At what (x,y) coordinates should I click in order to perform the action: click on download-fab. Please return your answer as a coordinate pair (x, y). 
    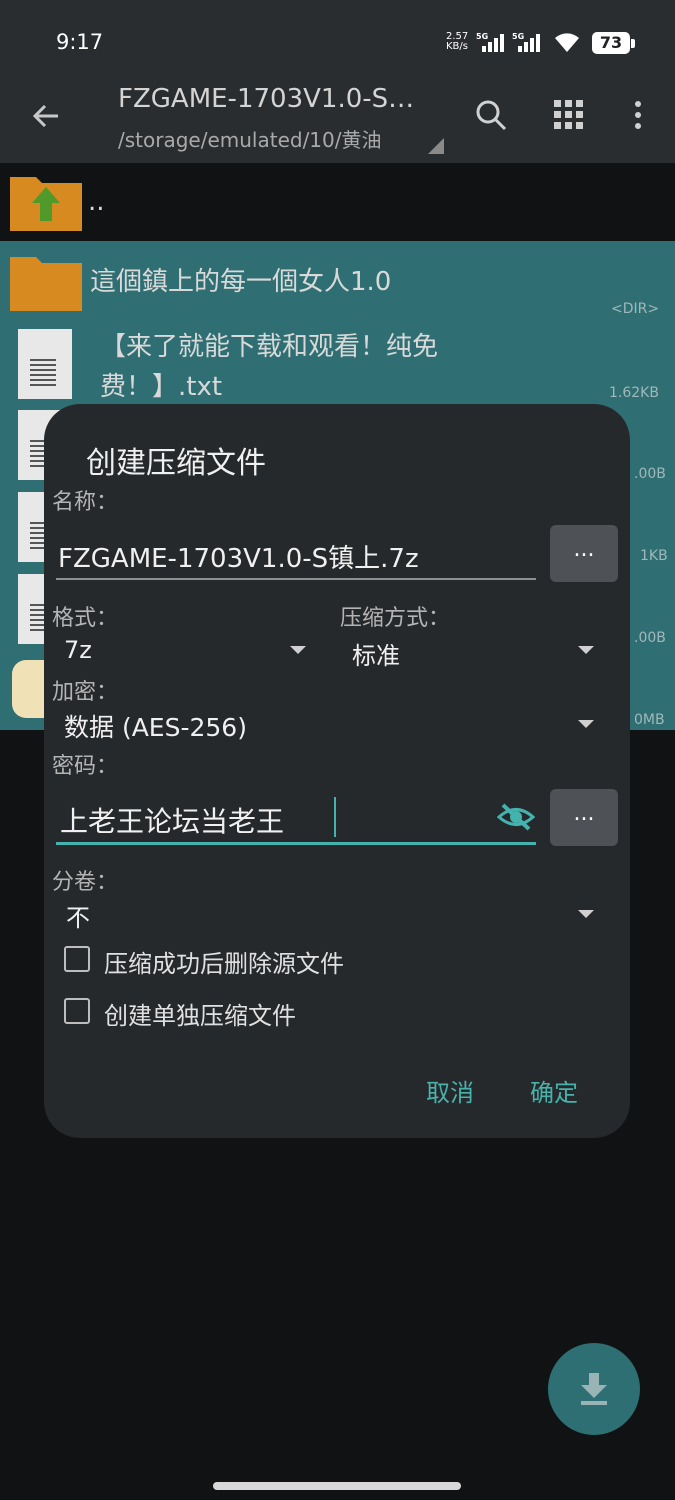
    Looking at the image, I should click on (594, 1389).